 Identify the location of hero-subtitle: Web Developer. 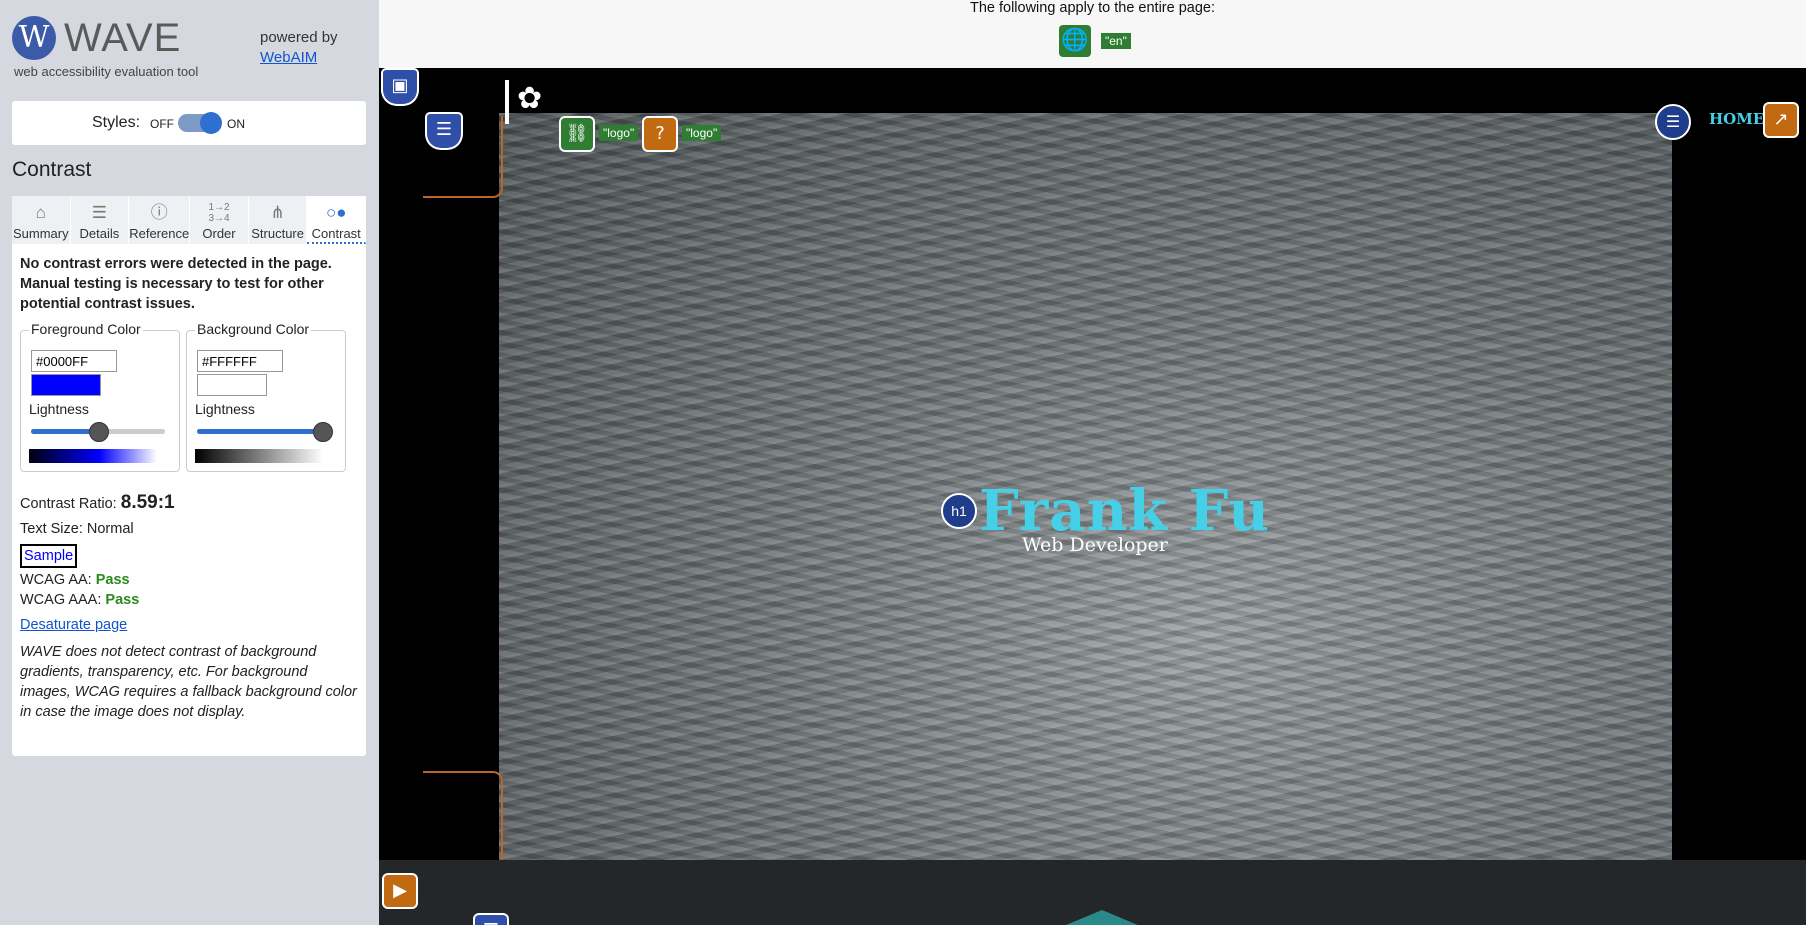
(1095, 545).